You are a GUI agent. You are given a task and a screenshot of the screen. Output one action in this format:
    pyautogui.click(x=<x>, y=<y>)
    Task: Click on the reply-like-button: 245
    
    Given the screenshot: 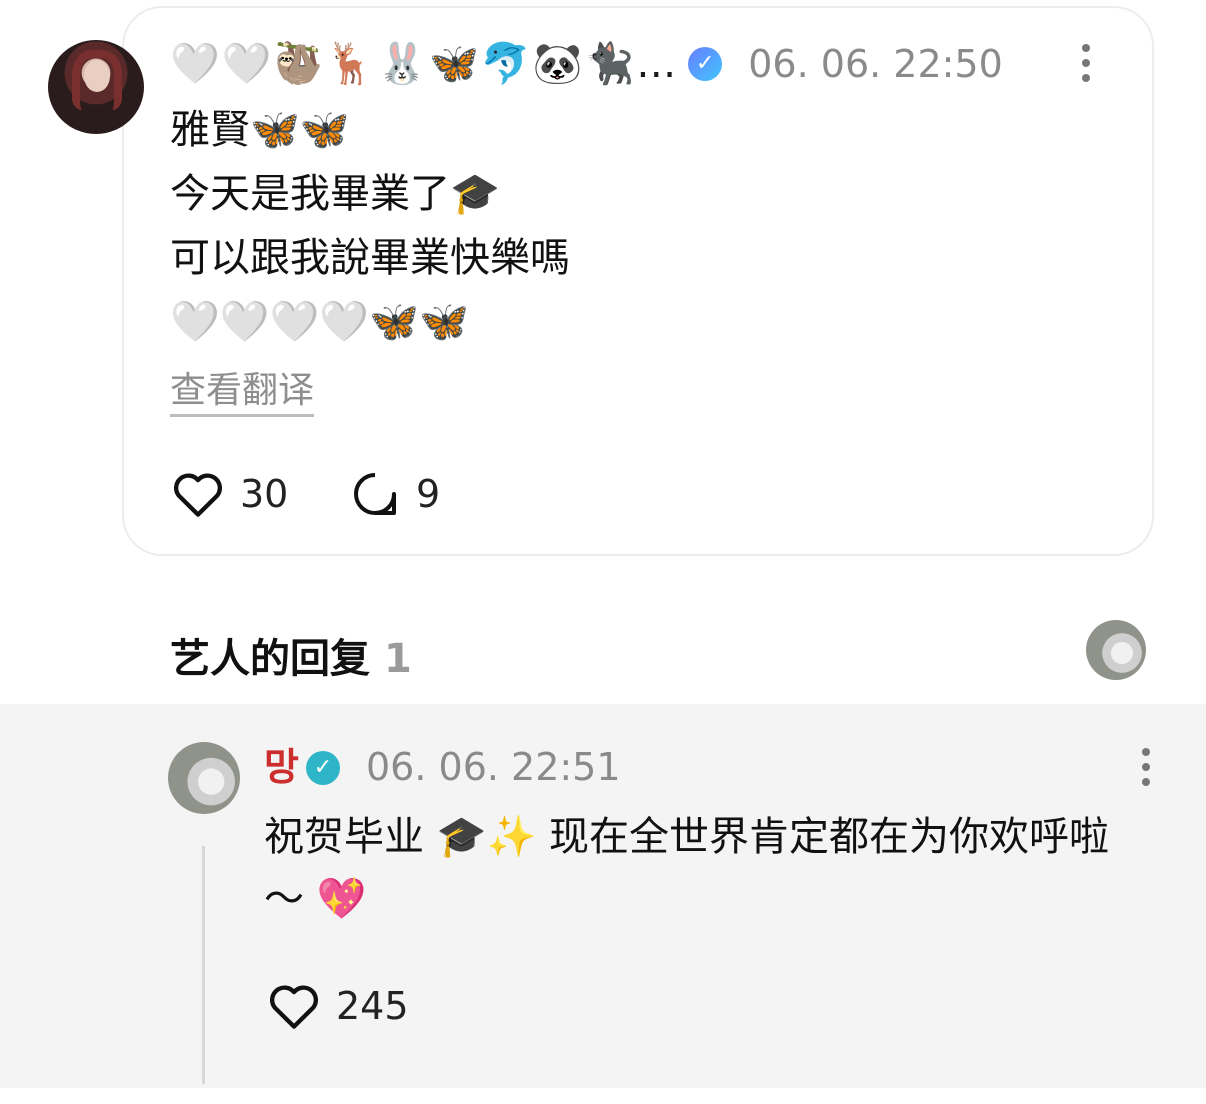 What is the action you would take?
    pyautogui.click(x=338, y=1006)
    